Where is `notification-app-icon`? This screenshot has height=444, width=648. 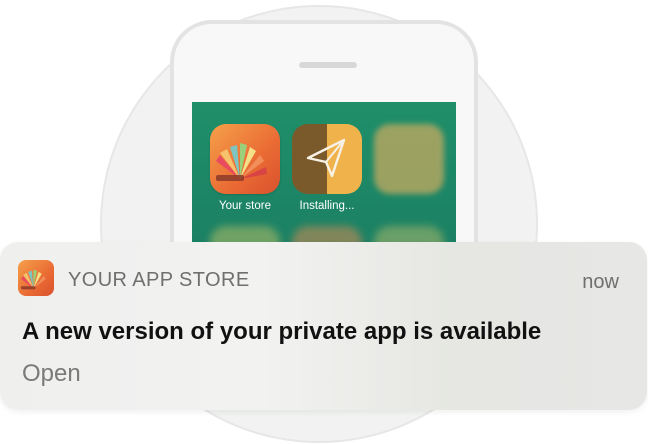
notification-app-icon is located at coordinates (36, 278).